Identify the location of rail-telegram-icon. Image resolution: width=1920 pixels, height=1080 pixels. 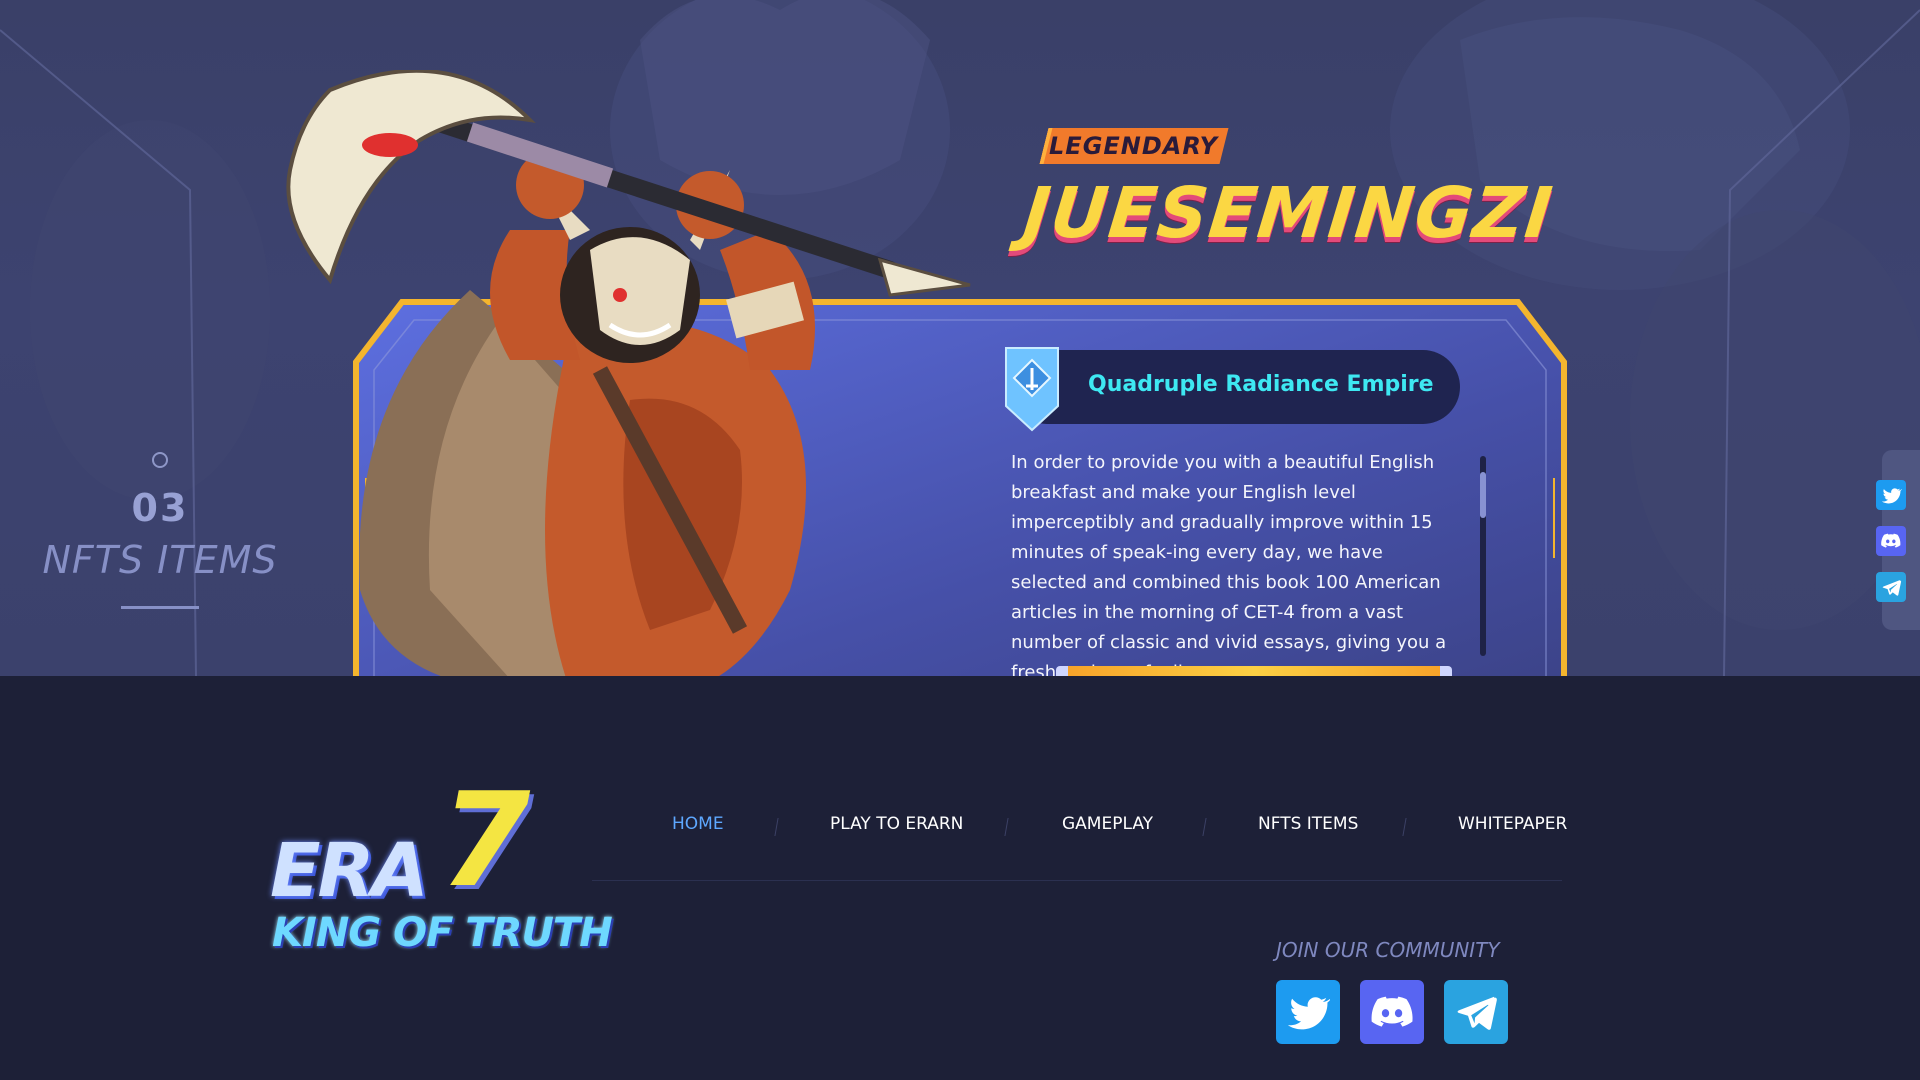
(1891, 587).